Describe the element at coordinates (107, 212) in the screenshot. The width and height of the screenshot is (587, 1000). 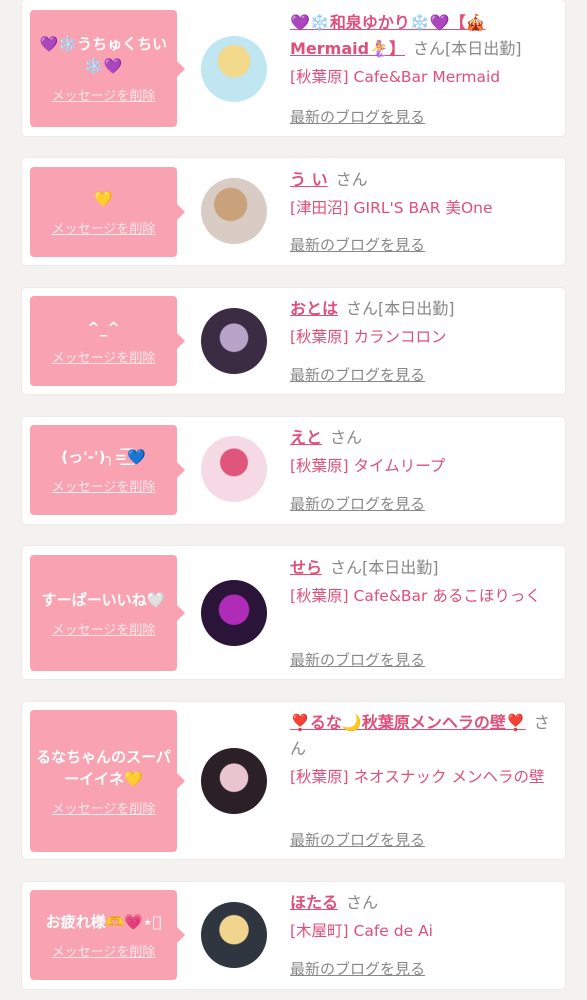
I see `message-bubble: 💛 メッセージを削除` at that location.